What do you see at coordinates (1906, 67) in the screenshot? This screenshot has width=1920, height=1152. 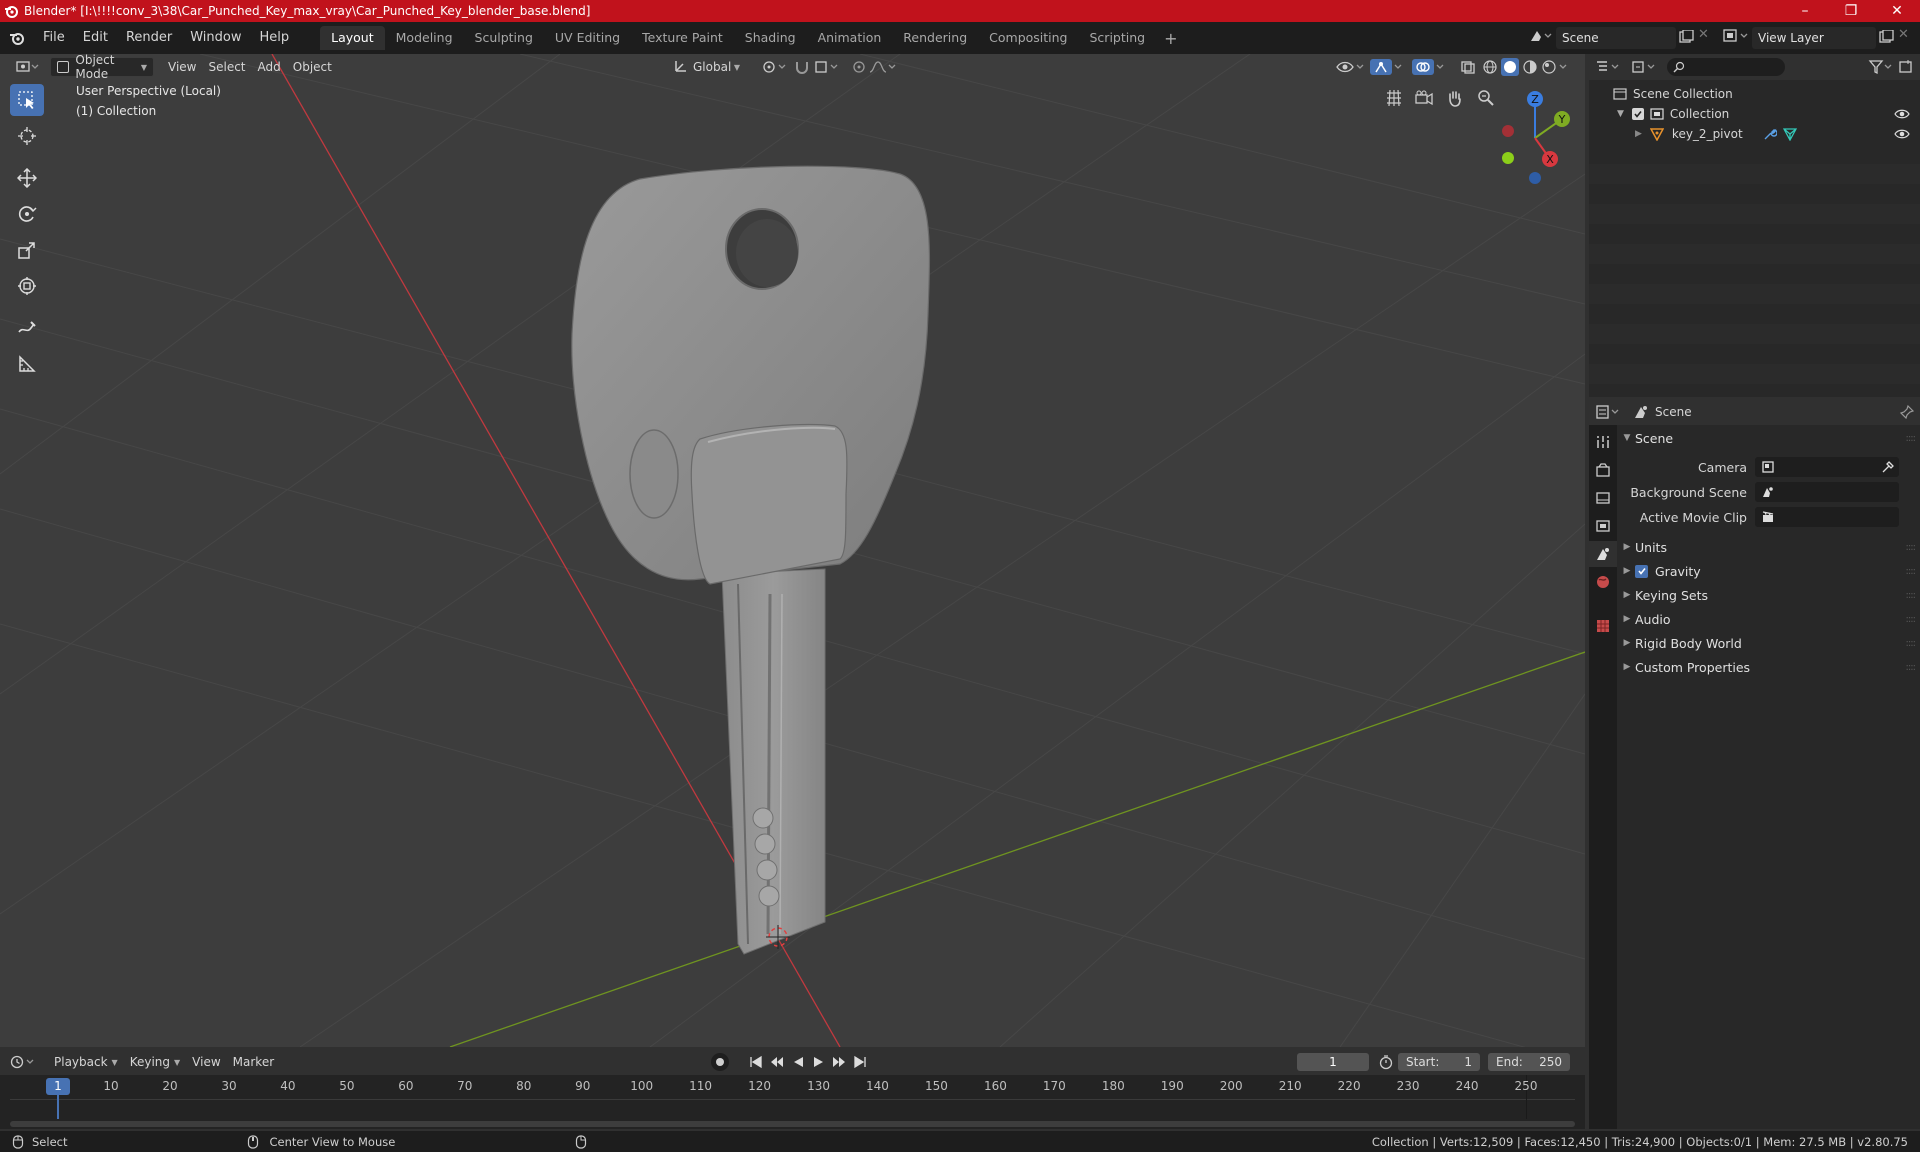 I see `new-collection-icon` at bounding box center [1906, 67].